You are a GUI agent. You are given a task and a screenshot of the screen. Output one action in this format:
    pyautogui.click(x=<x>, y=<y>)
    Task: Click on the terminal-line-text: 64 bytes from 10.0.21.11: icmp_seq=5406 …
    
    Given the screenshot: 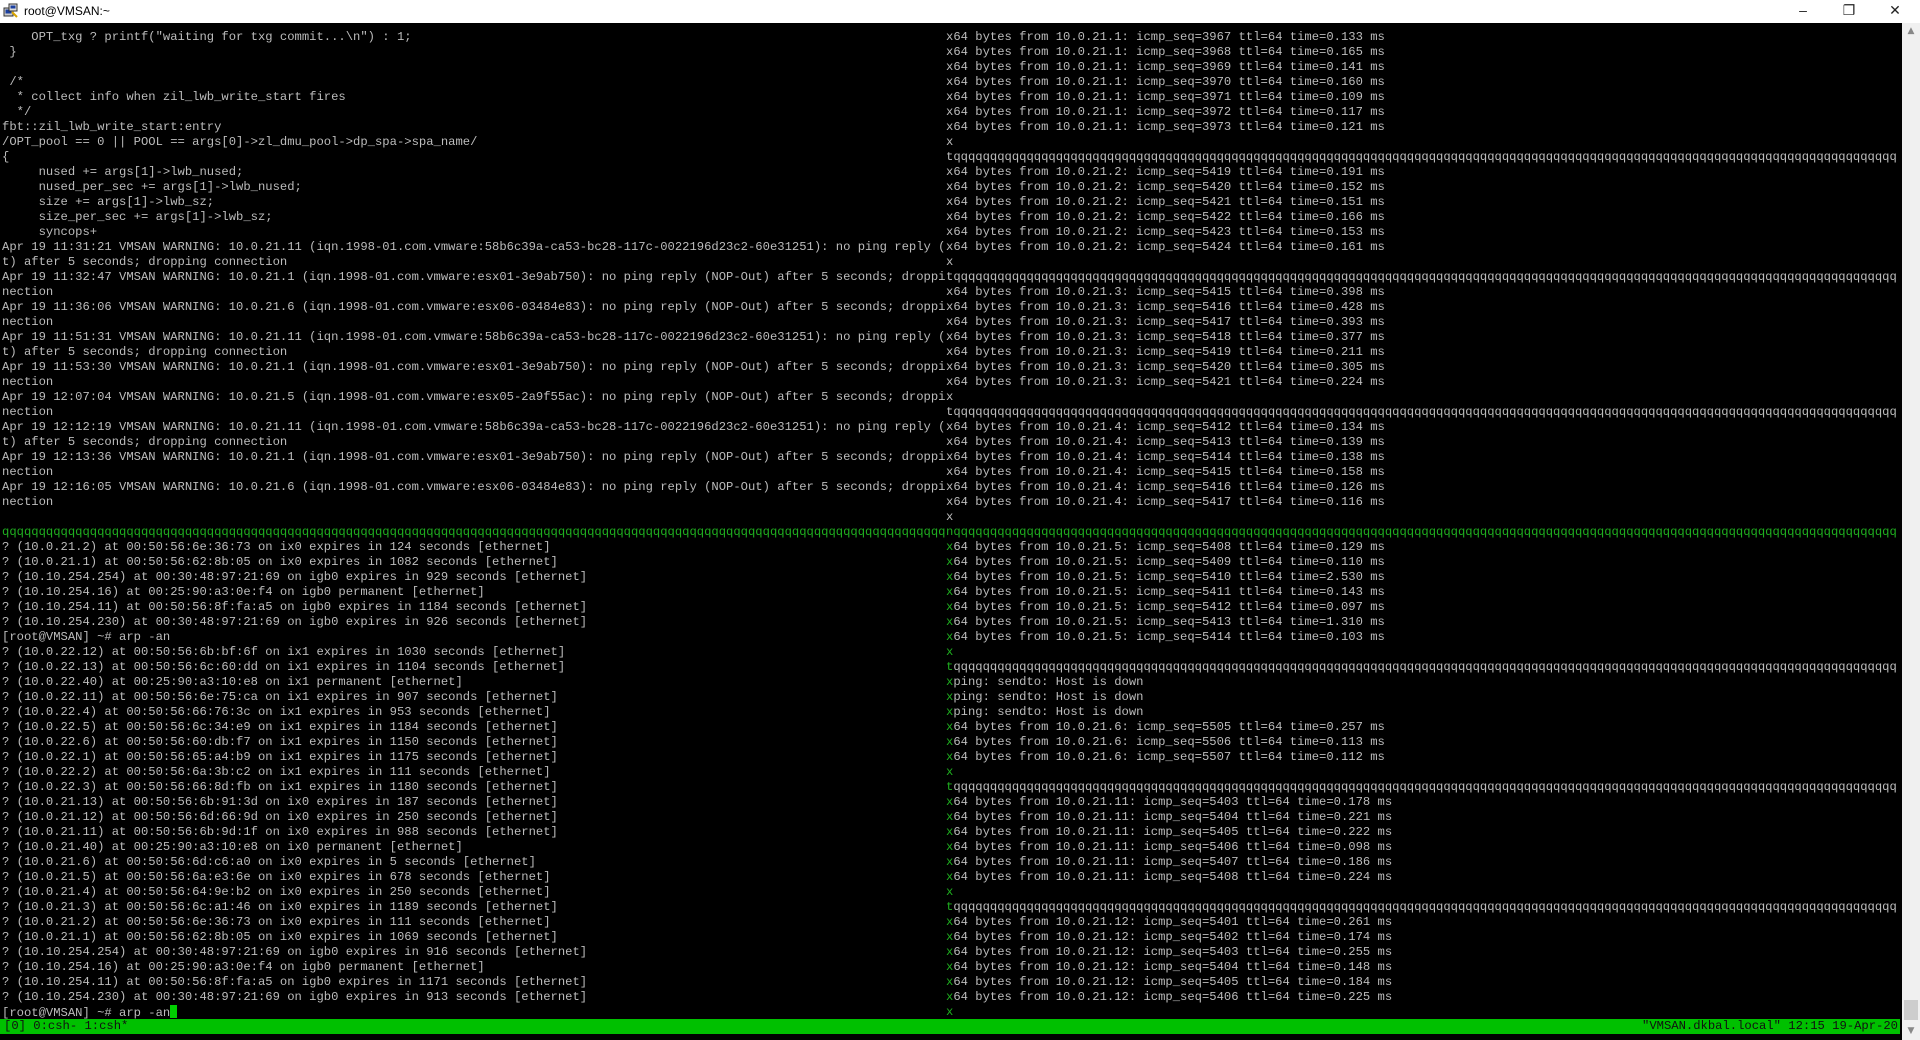 What is the action you would take?
    pyautogui.click(x=1173, y=847)
    